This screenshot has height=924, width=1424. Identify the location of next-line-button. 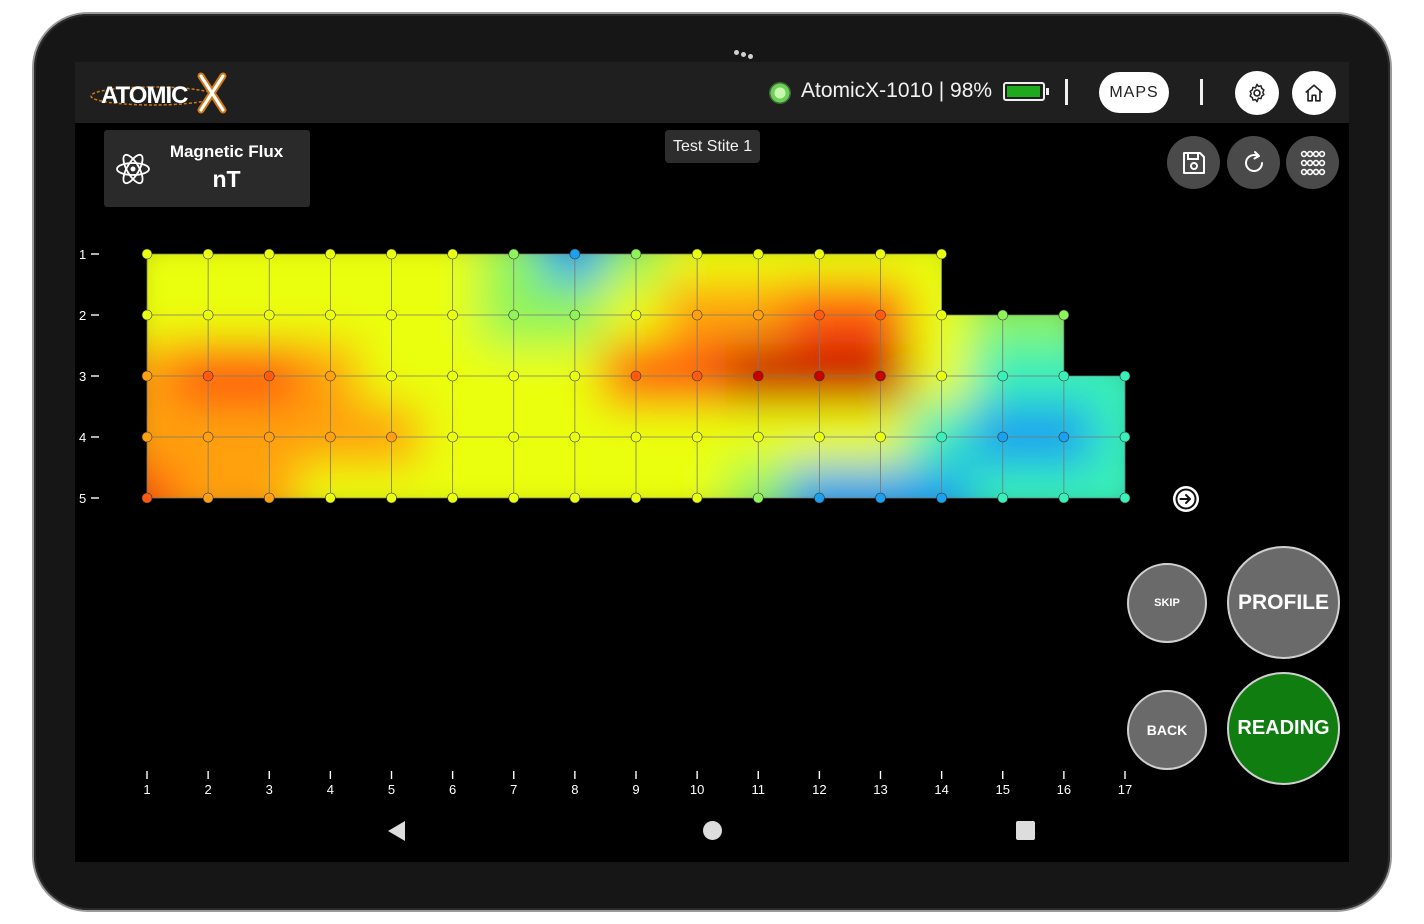
(1186, 499).